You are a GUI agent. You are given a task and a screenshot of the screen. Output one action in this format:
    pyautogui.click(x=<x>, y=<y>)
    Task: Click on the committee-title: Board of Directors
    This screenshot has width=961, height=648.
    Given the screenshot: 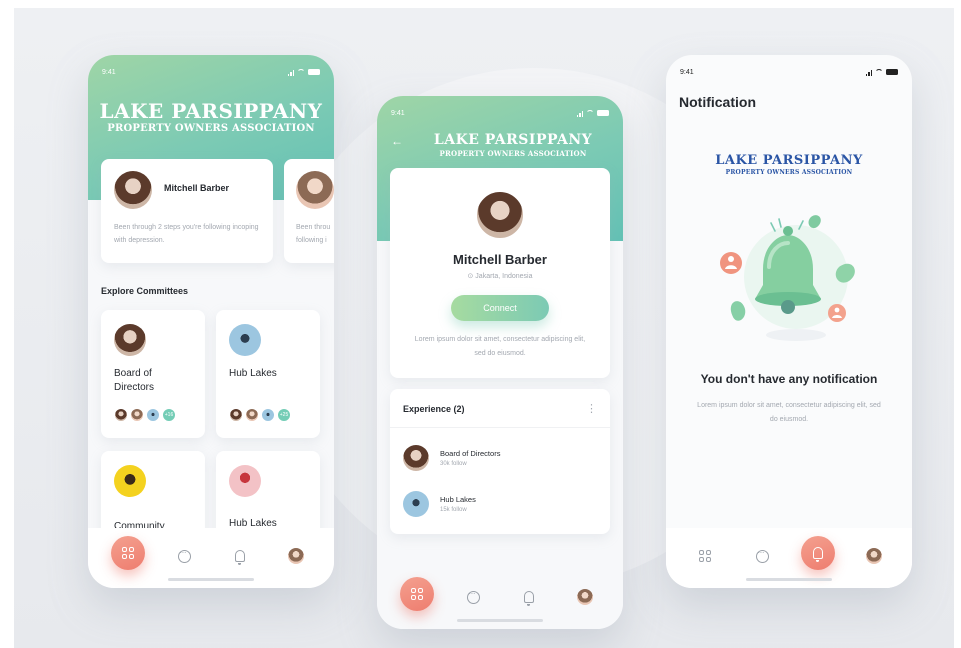 What is the action you would take?
    pyautogui.click(x=134, y=380)
    